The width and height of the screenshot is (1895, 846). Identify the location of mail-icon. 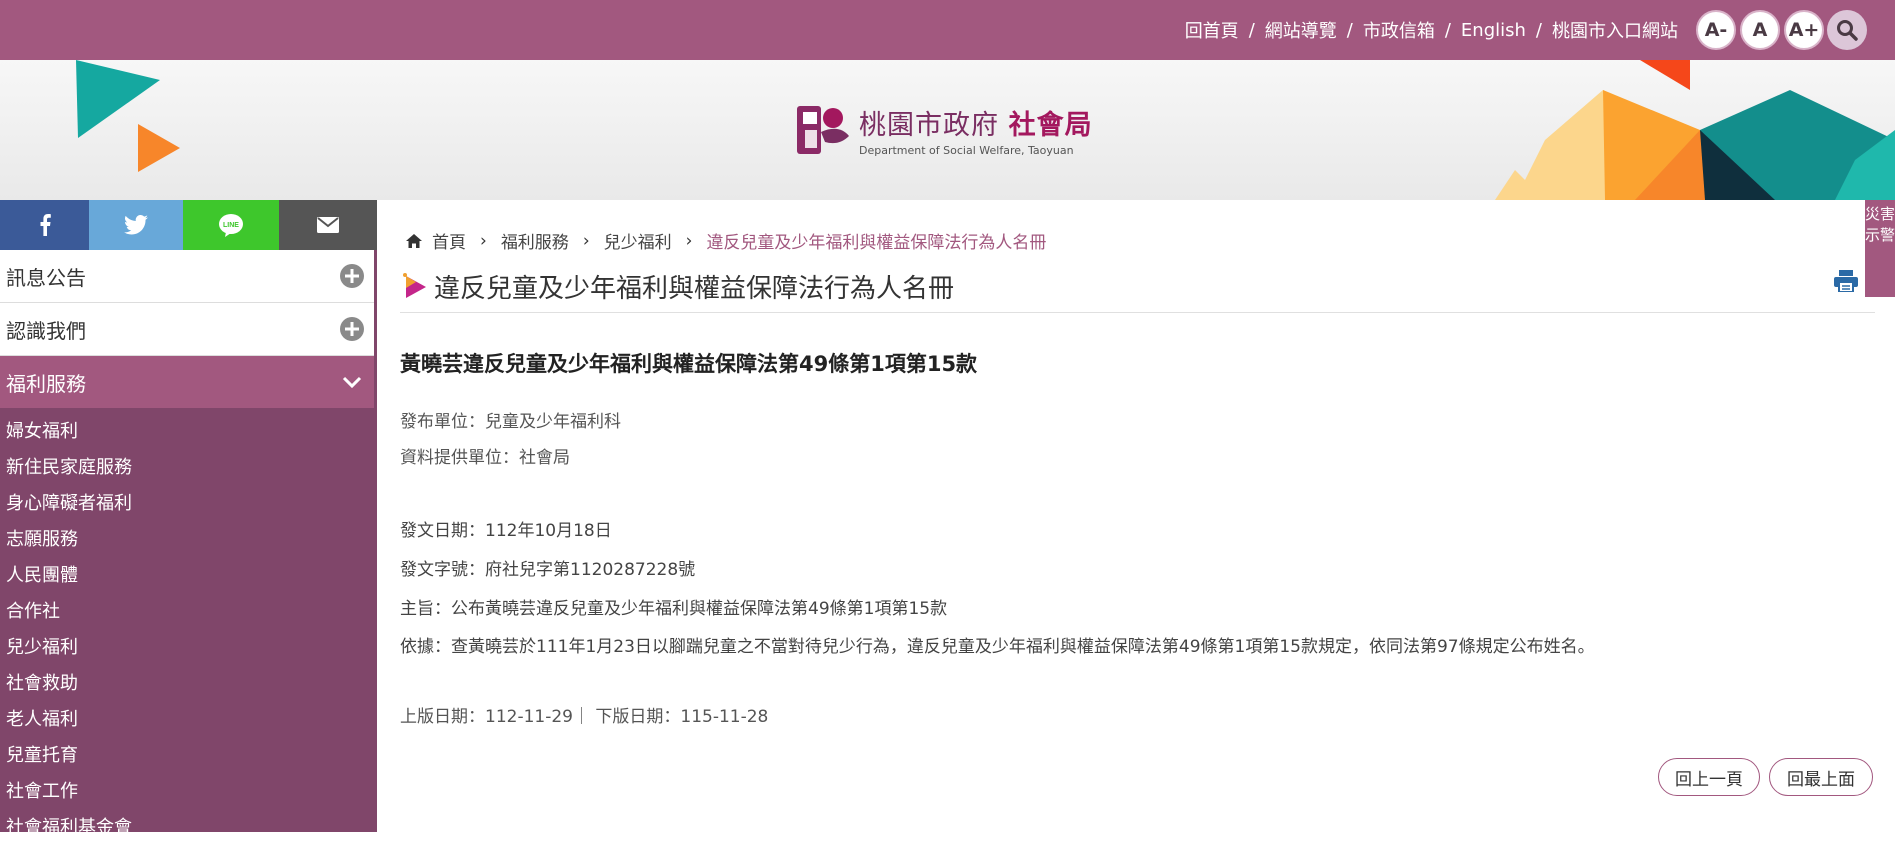
(328, 225).